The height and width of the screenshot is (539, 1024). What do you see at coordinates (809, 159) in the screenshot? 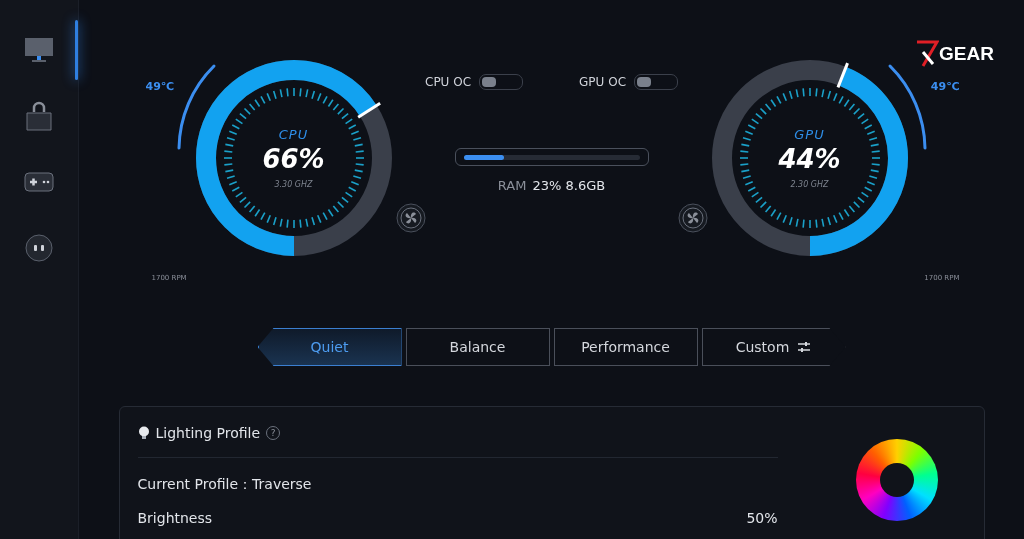
I see `usage-value: 44%` at bounding box center [809, 159].